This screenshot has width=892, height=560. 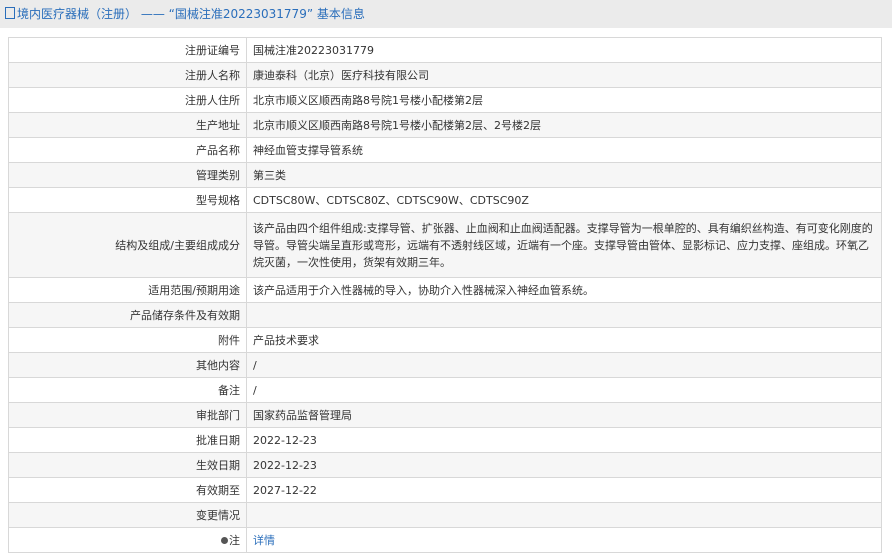 I want to click on field-label: 附件, so click(x=127, y=340).